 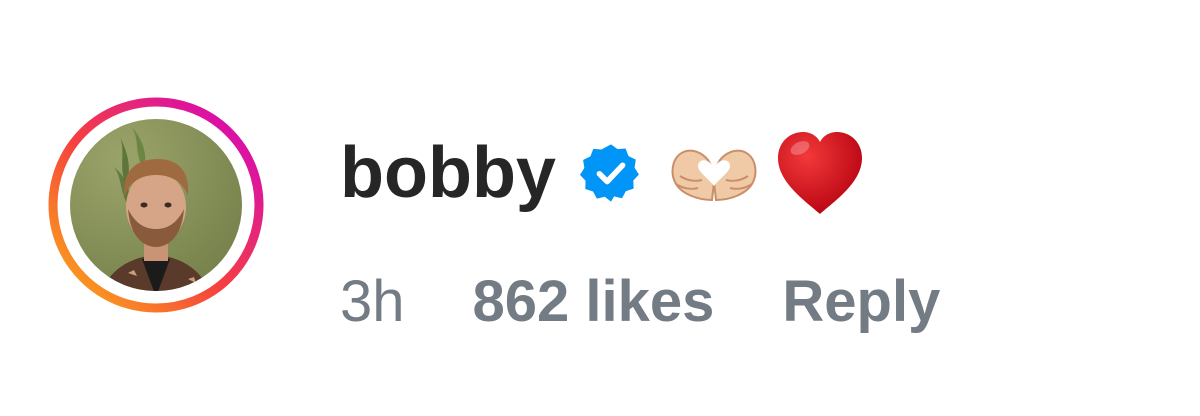 I want to click on reply-button: Reply, so click(x=861, y=302).